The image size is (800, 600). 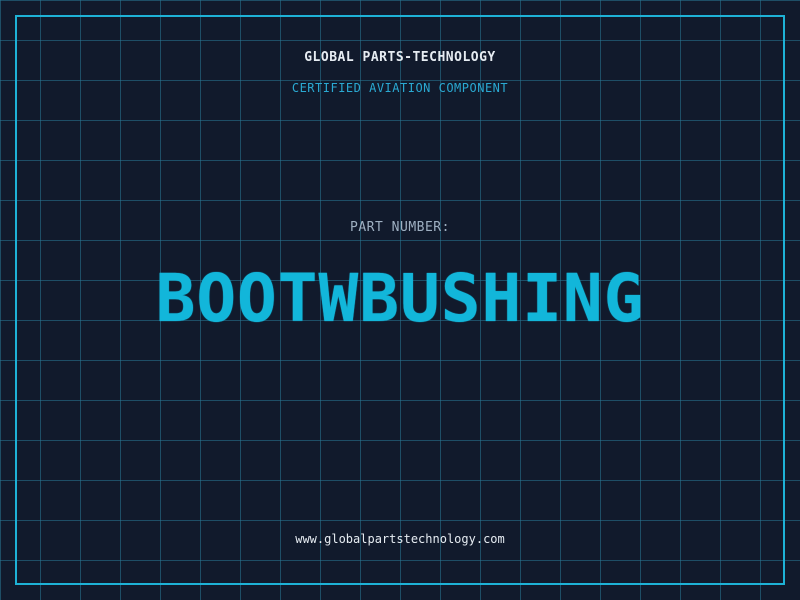 I want to click on company-name: GLOBAL PARTS-TECHNOLOGY, so click(x=400, y=57).